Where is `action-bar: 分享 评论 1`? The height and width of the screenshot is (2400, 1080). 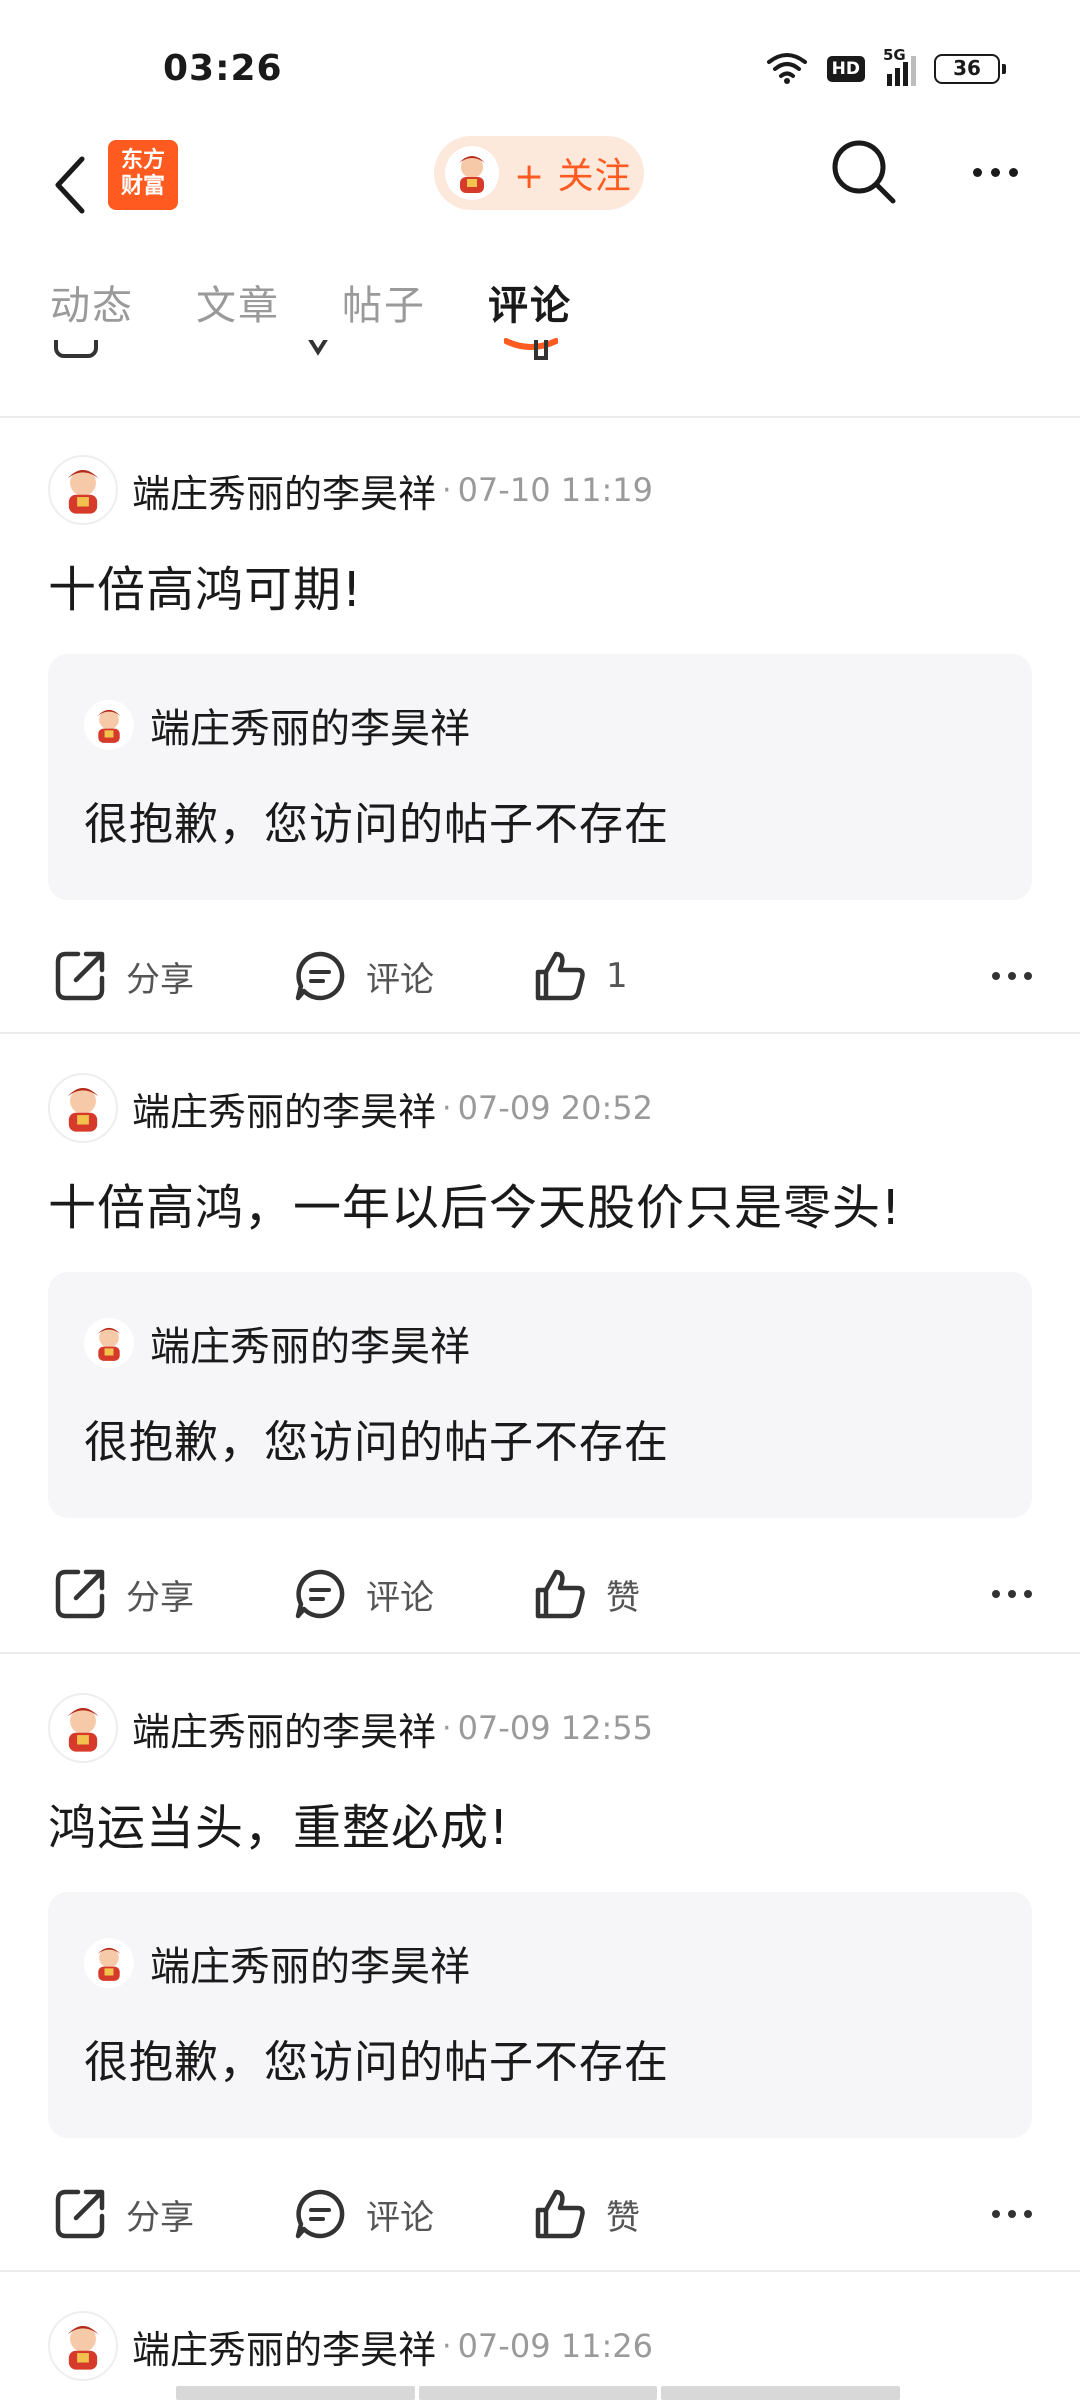 action-bar: 分享 评论 1 is located at coordinates (540, 976).